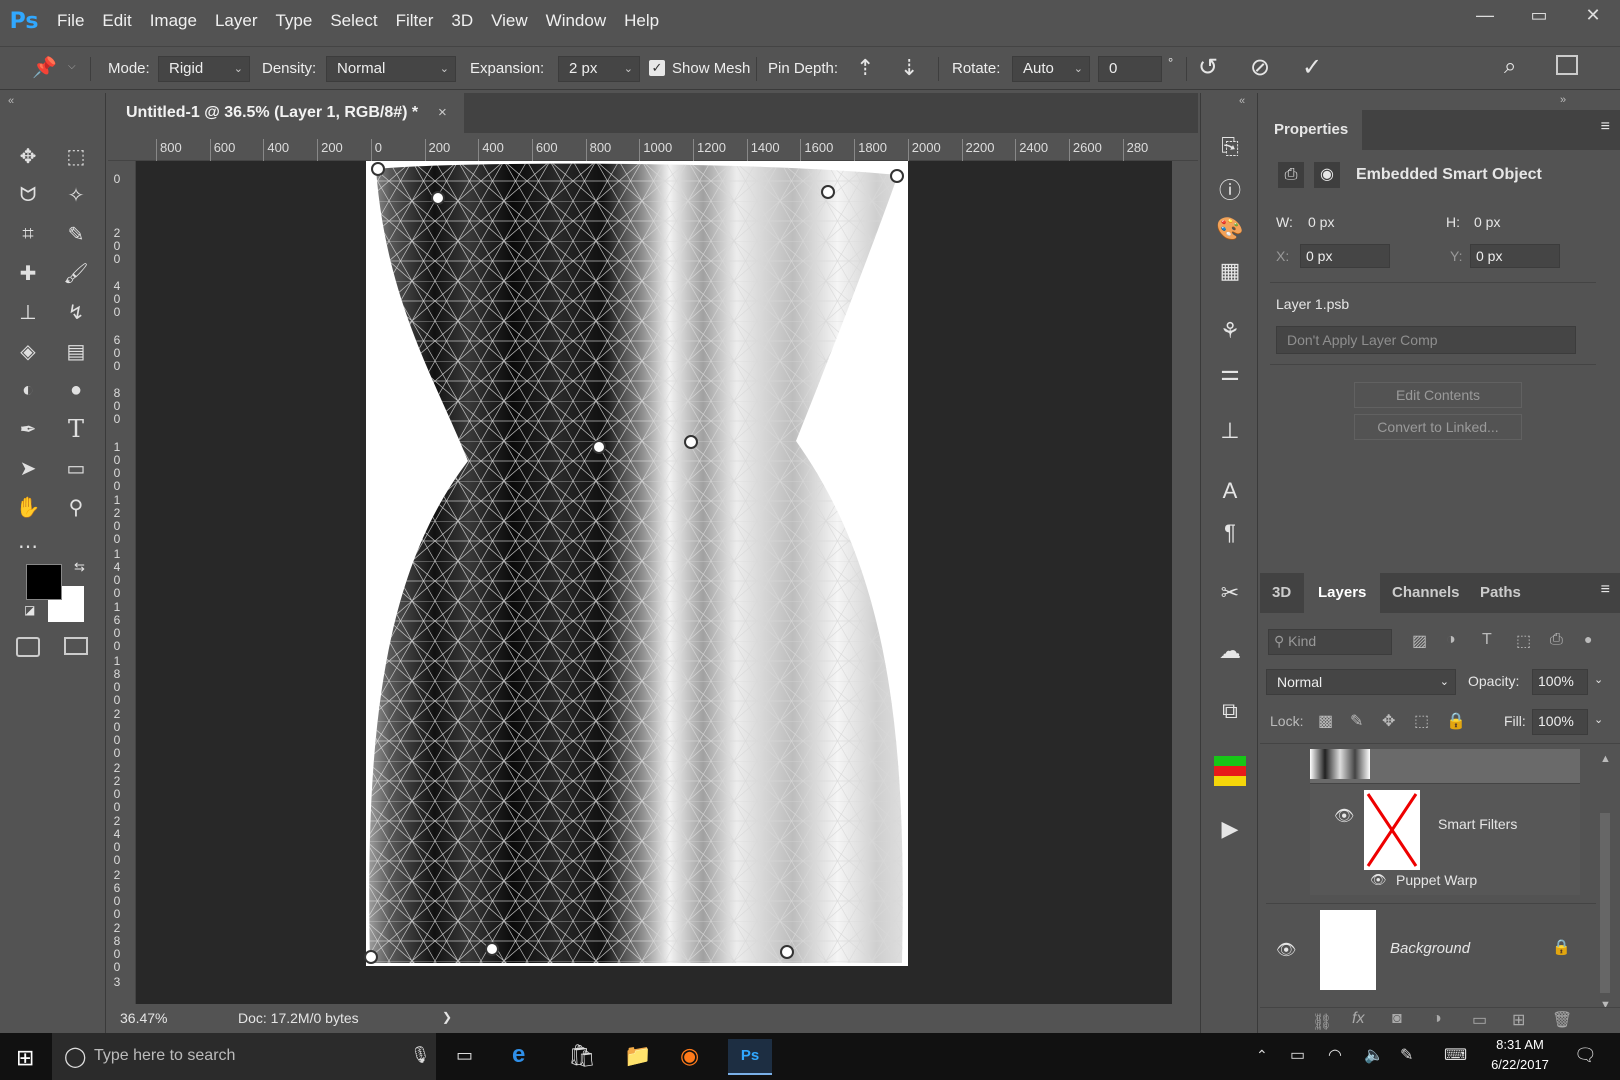  Describe the element at coordinates (1325, 721) in the screenshot. I see `lock-transparent-icon: ▩` at that location.